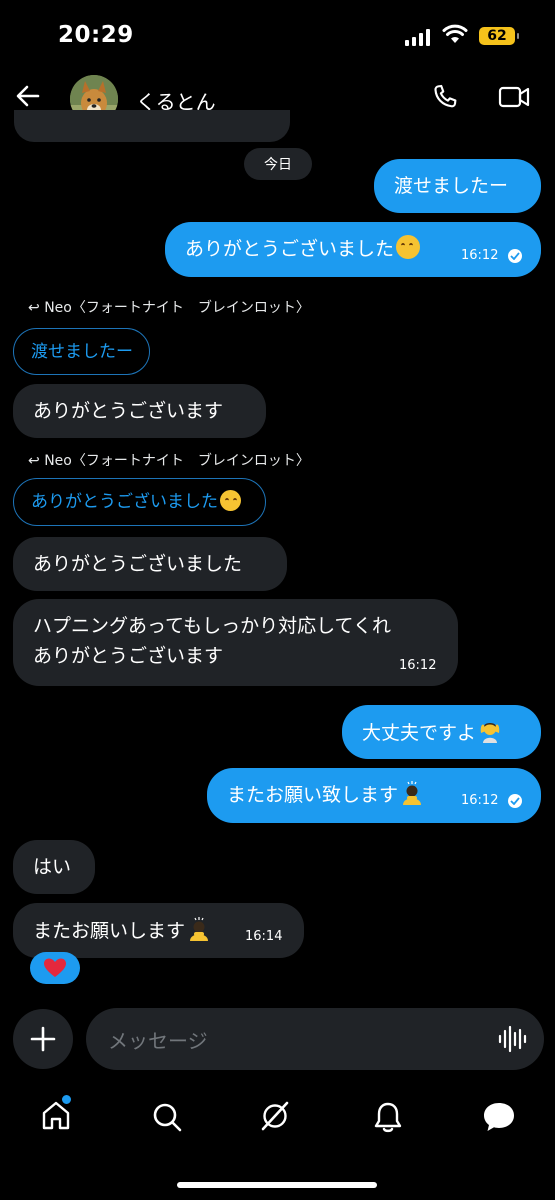 Image resolution: width=555 pixels, height=1200 pixels. I want to click on plus-icon, so click(43, 1039).